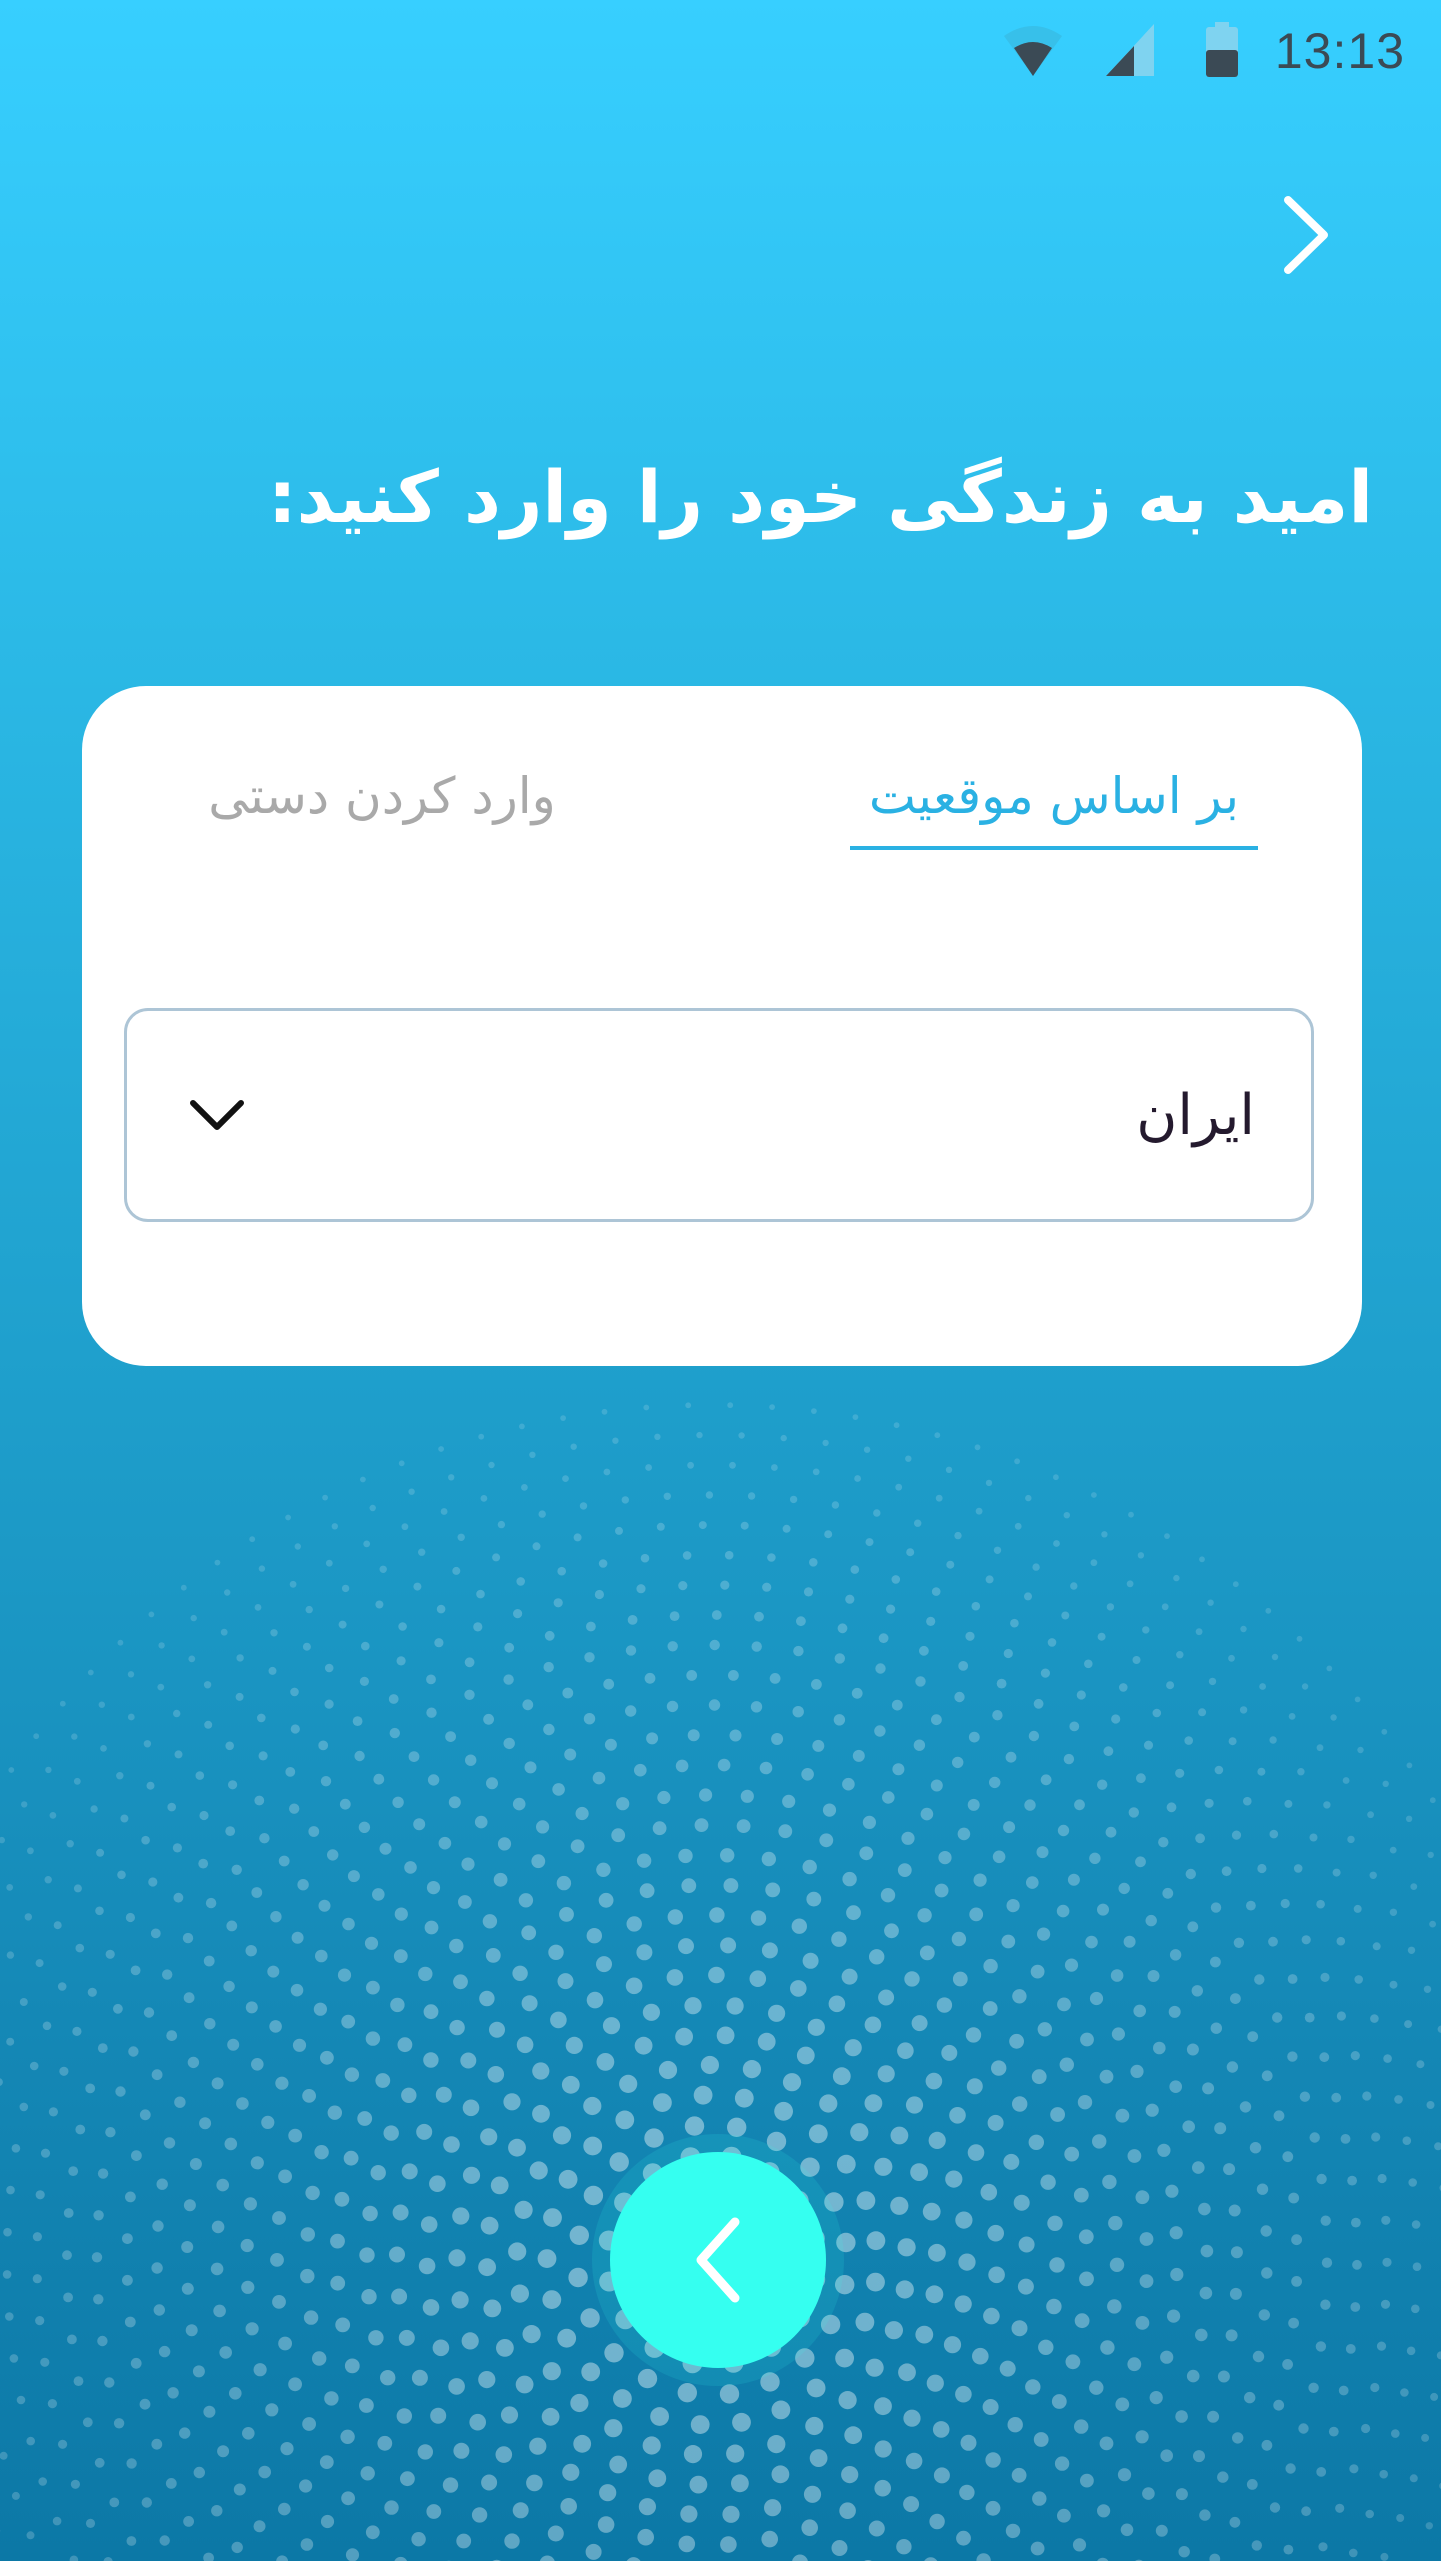  Describe the element at coordinates (718, 2260) in the screenshot. I see `next-button` at that location.